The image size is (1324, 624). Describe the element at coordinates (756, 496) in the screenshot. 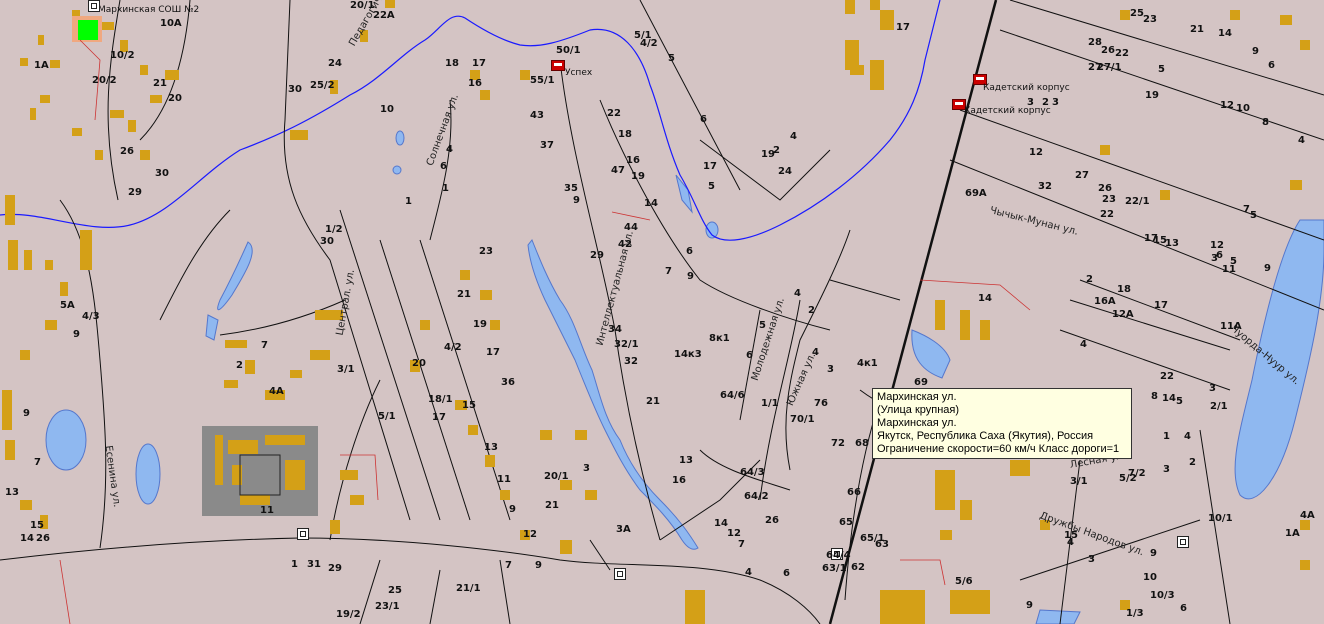

I see `house-number: 64/2` at that location.